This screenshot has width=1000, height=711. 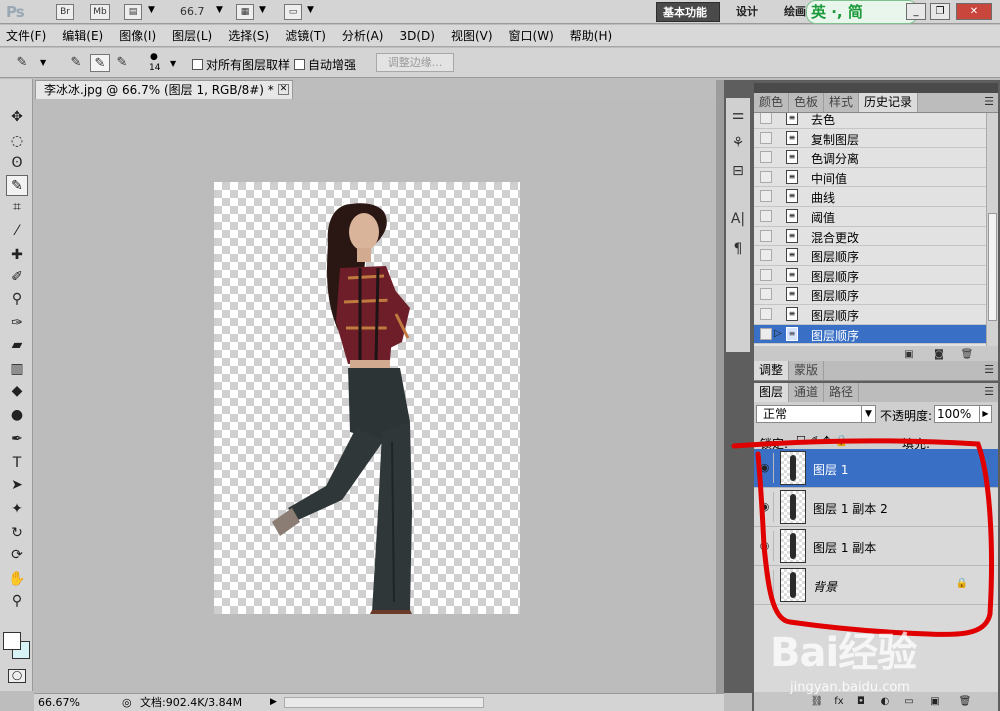 I want to click on history-item: ▷ ≡ 图层顺序, so click(x=870, y=334).